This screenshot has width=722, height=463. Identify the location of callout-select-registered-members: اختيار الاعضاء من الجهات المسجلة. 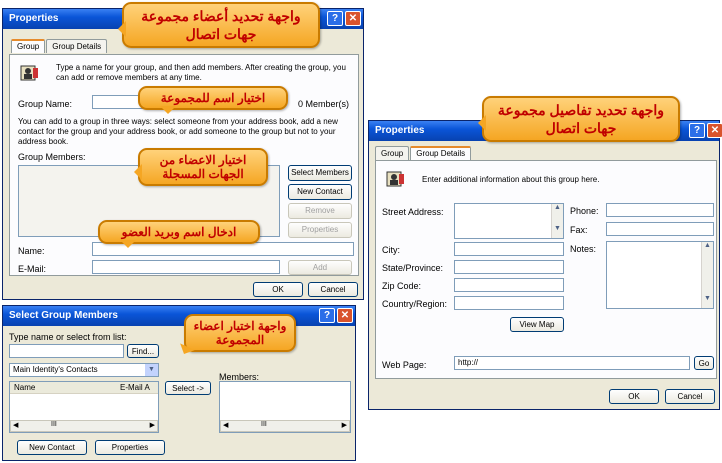
(201, 167).